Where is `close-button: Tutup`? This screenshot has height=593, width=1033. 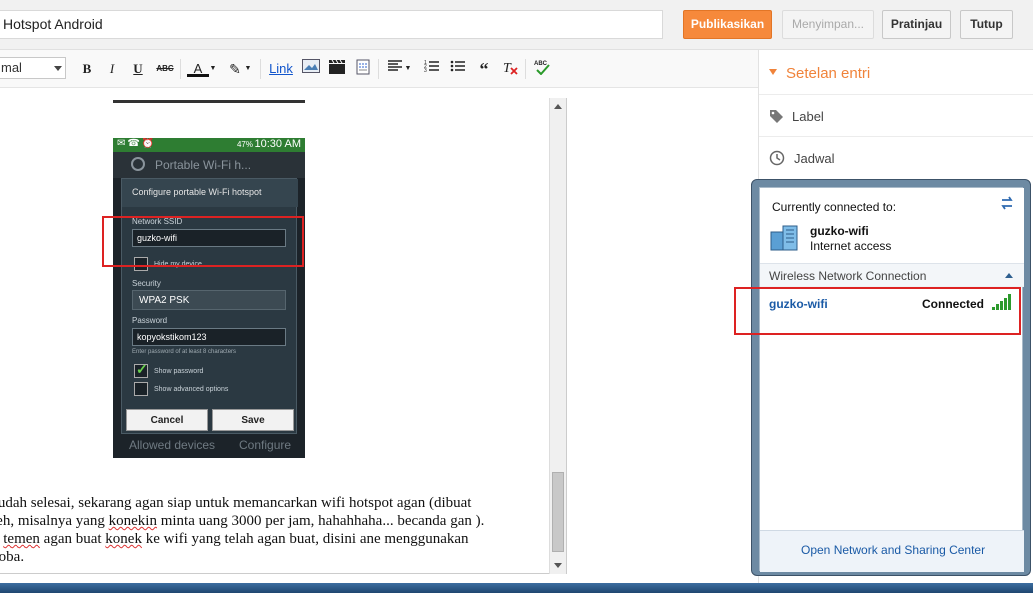 close-button: Tutup is located at coordinates (986, 24).